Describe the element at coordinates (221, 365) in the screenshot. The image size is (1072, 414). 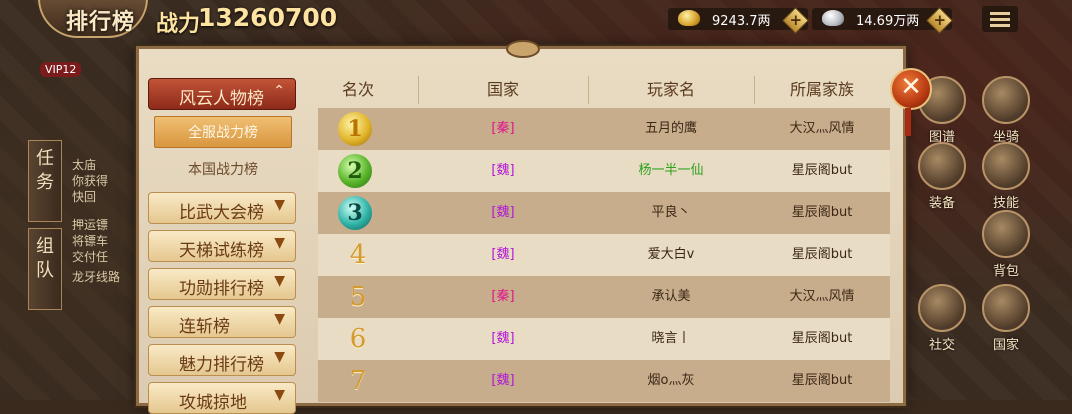
I see `category-label: 魅力排行榜` at that location.